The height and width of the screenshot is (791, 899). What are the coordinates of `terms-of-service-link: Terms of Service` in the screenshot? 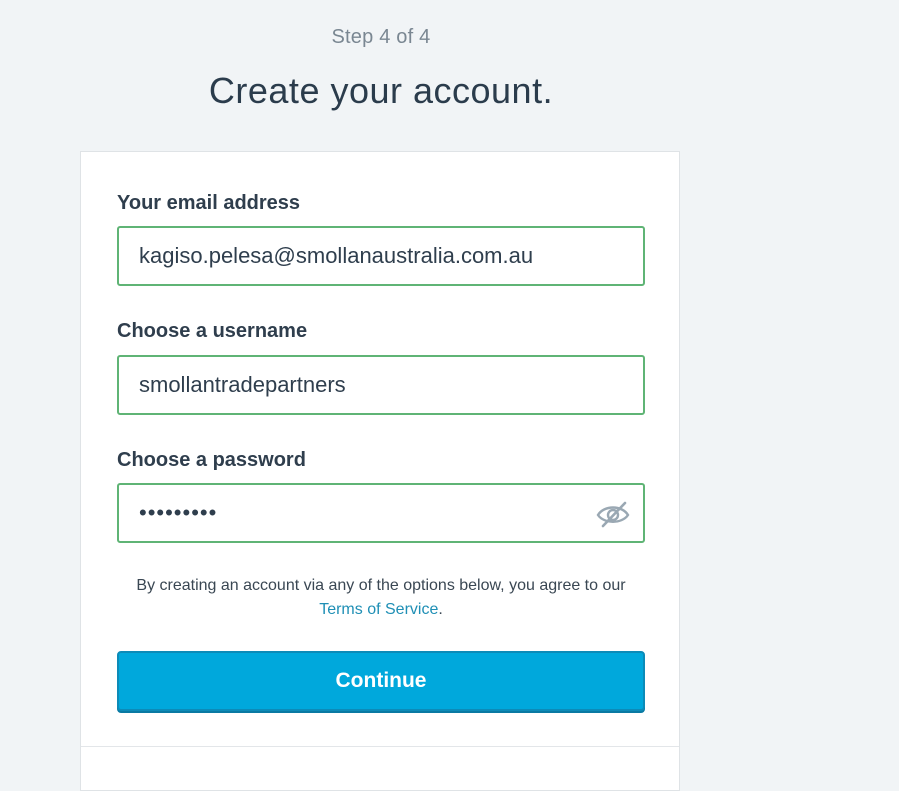 It's located at (378, 609).